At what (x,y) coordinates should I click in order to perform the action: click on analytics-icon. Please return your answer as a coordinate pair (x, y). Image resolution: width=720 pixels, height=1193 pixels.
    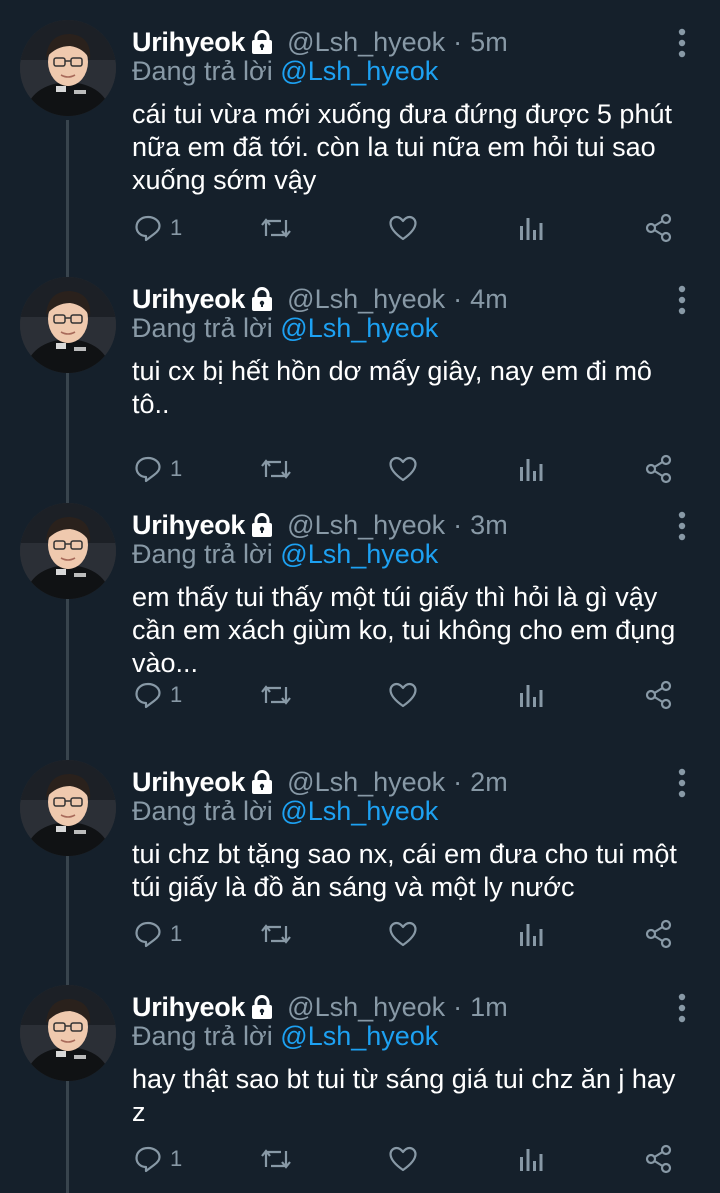
    Looking at the image, I should click on (531, 696).